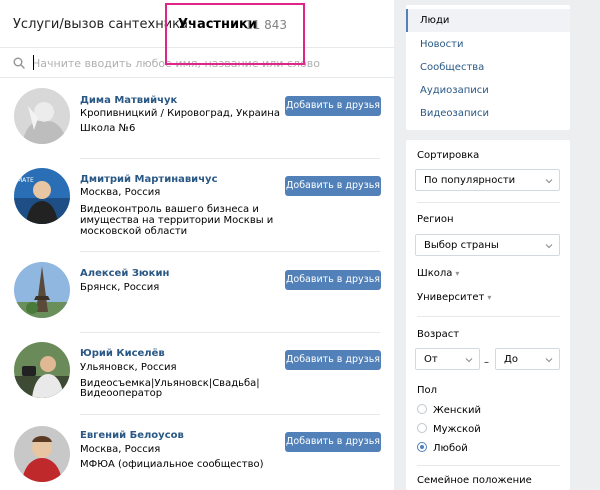  Describe the element at coordinates (134, 231) in the screenshot. I see `person-info: московской области` at that location.